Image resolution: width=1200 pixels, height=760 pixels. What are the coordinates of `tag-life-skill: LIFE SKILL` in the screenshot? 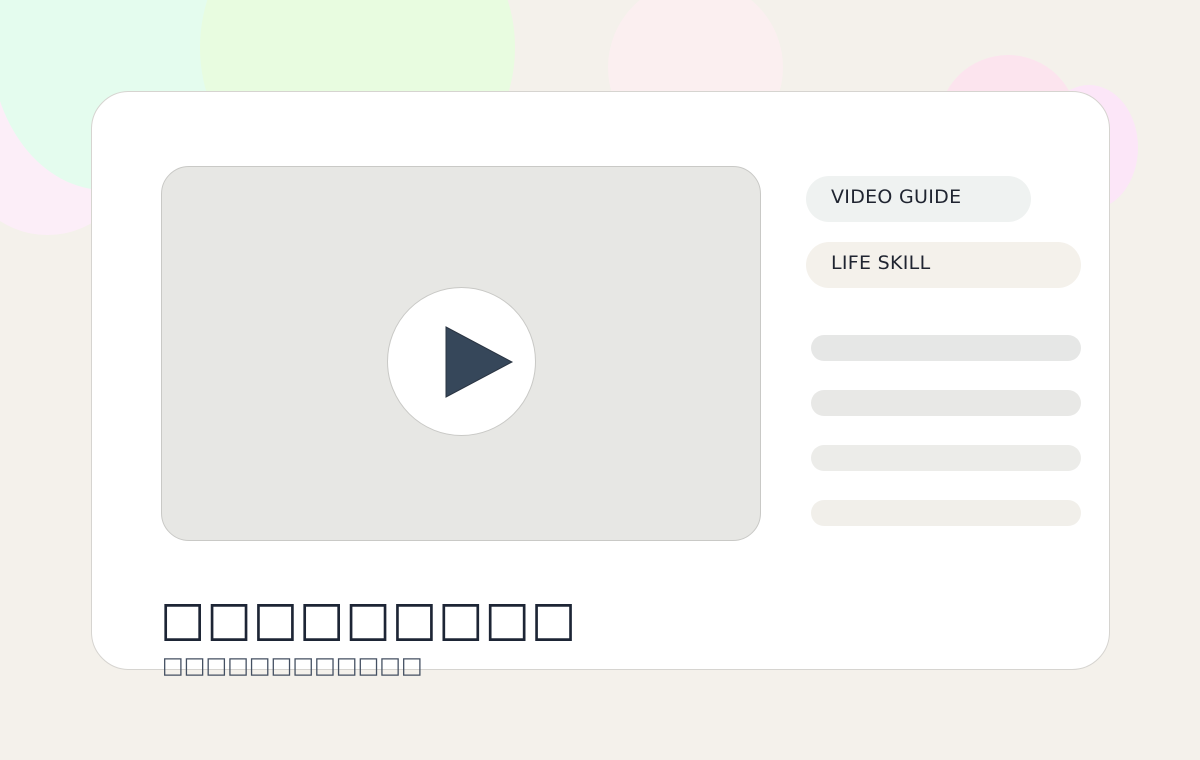 It's located at (943, 265).